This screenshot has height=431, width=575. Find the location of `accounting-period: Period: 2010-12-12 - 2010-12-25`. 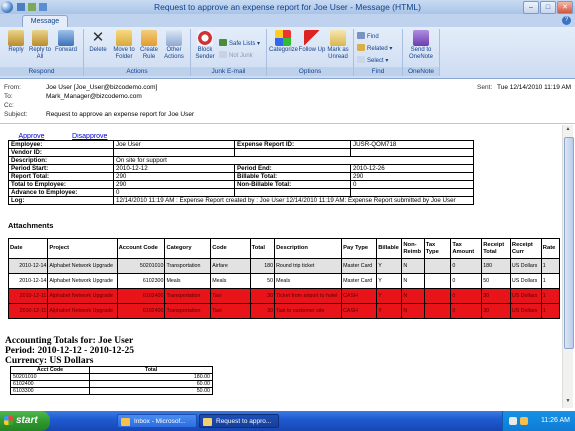

accounting-period: Period: 2010-12-12 - 2010-12-25 is located at coordinates (70, 351).